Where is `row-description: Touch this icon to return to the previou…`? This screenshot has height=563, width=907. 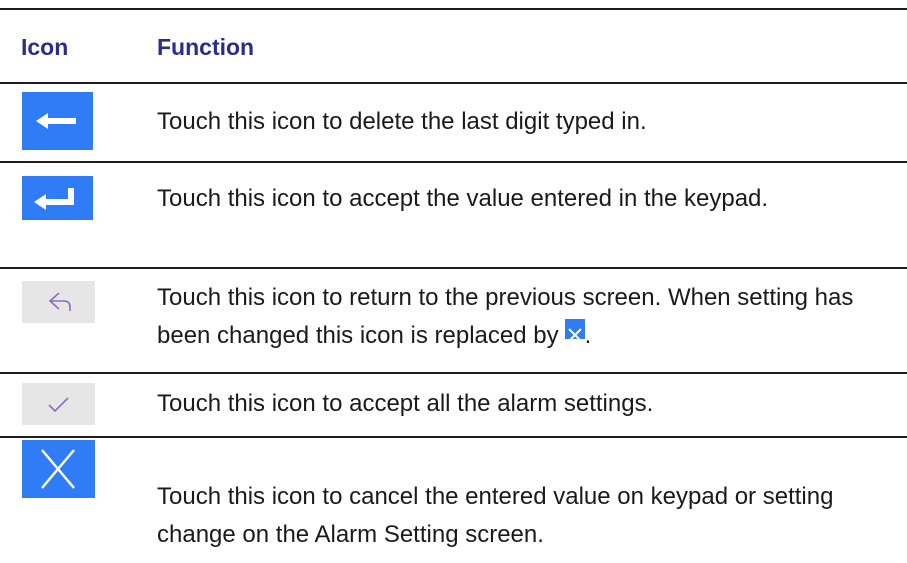 row-description: Touch this icon to return to the previou… is located at coordinates (517, 317).